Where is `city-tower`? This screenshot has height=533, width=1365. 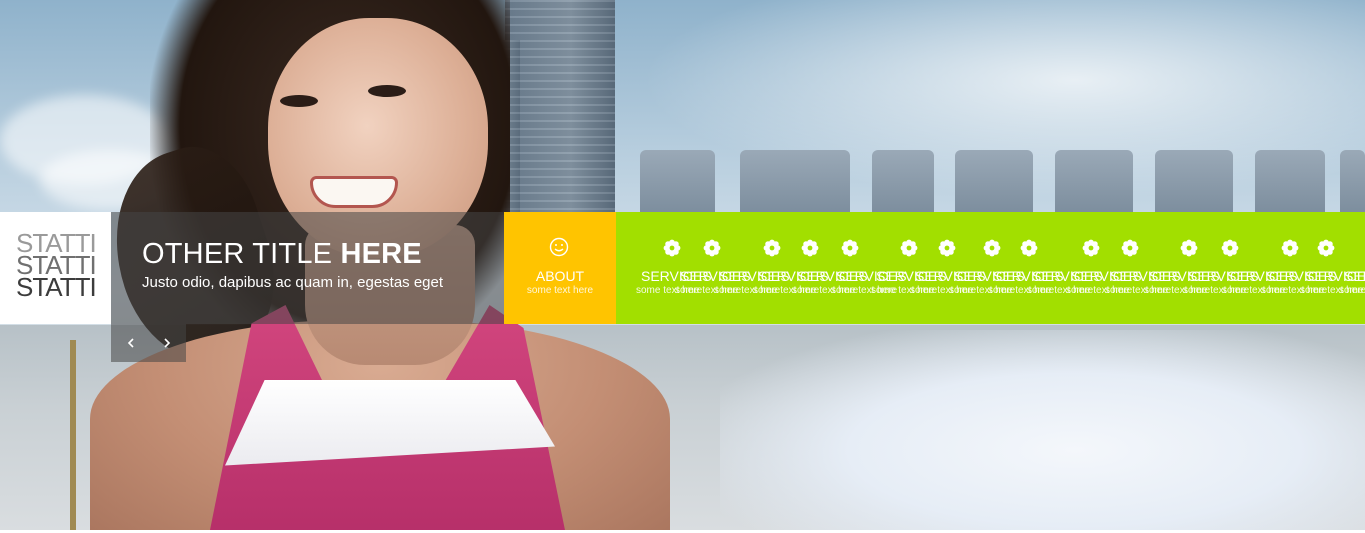 city-tower is located at coordinates (560, 107).